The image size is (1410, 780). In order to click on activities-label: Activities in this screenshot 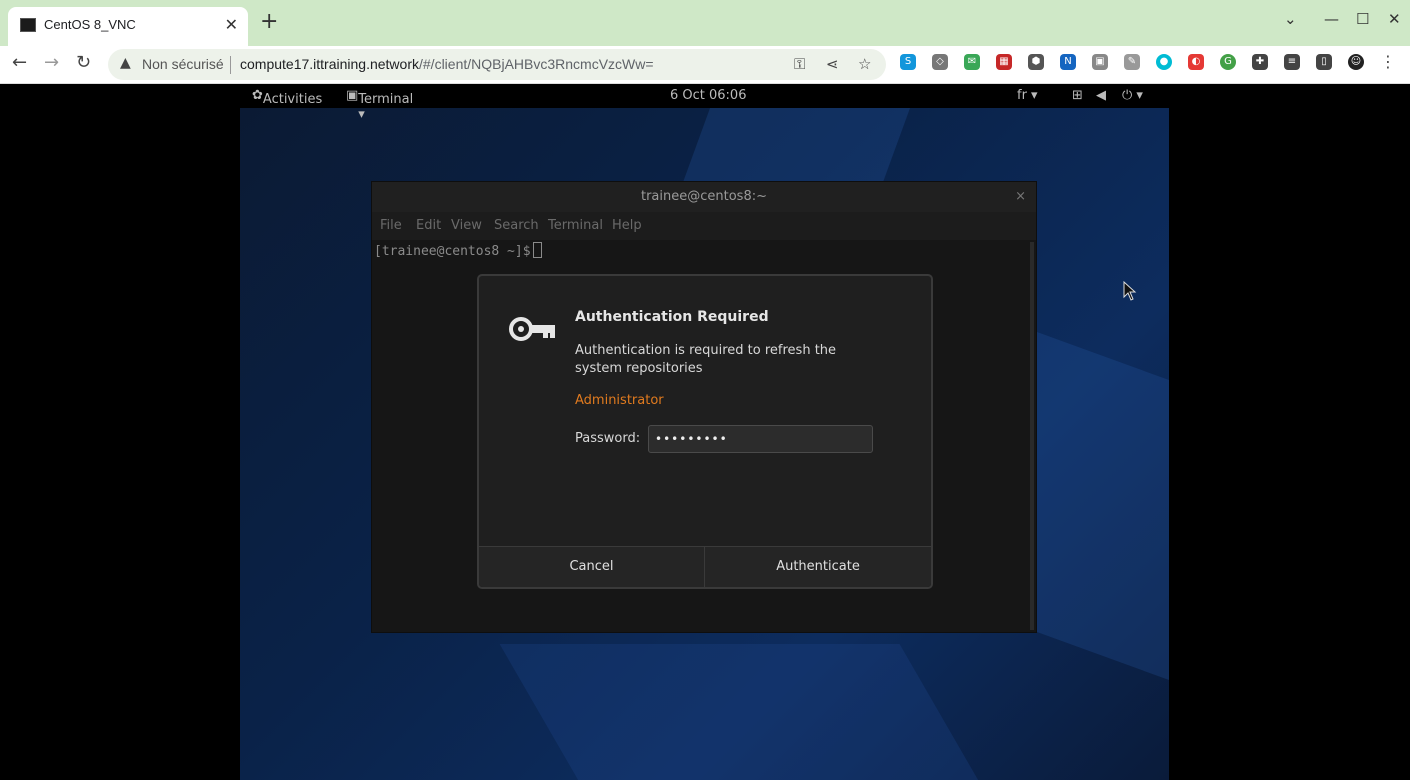, I will do `click(292, 99)`.